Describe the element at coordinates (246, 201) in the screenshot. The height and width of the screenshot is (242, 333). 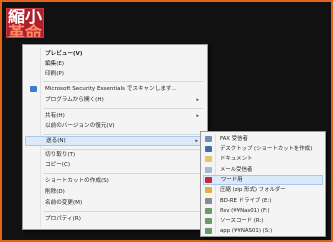
I see `send-to-label: BD-RE ドライブ (E:)` at that location.